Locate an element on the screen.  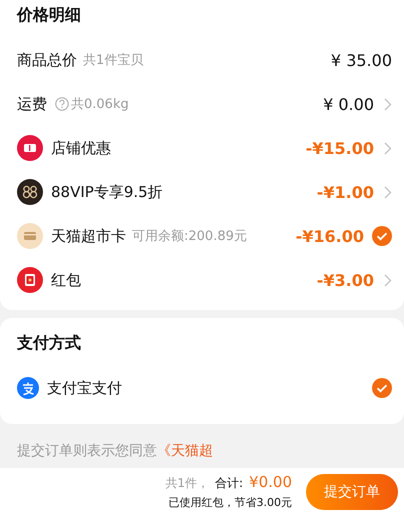
item-count: 共1件， is located at coordinates (187, 483).